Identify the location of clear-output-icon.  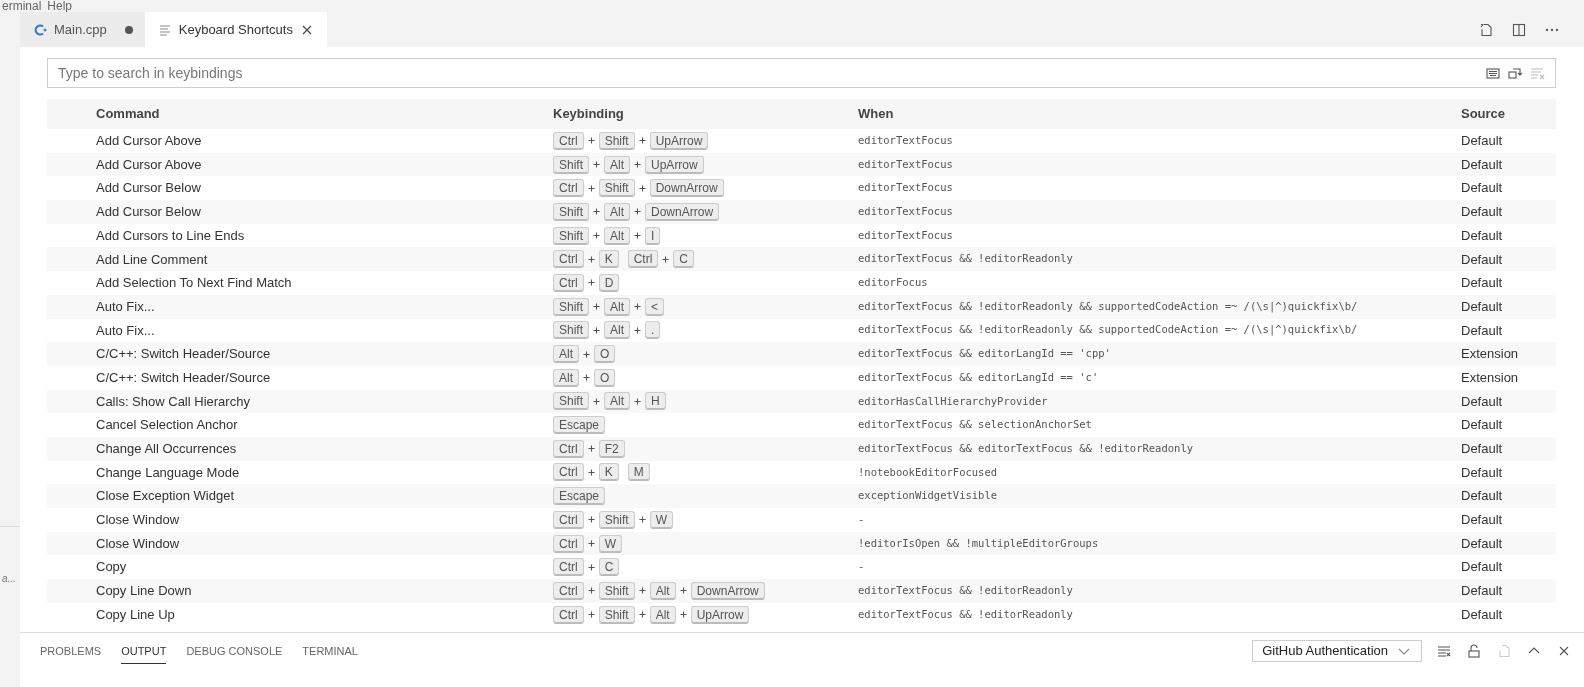
(1444, 651).